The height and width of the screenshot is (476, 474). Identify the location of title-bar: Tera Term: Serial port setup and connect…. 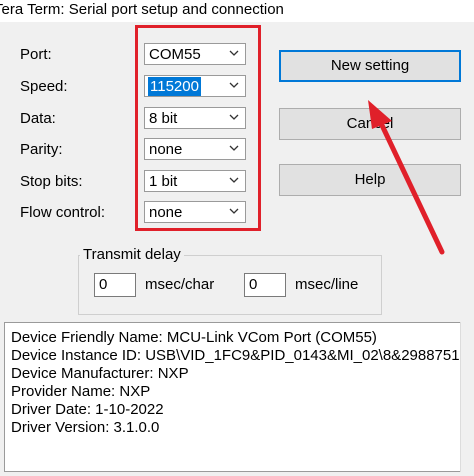
(237, 11).